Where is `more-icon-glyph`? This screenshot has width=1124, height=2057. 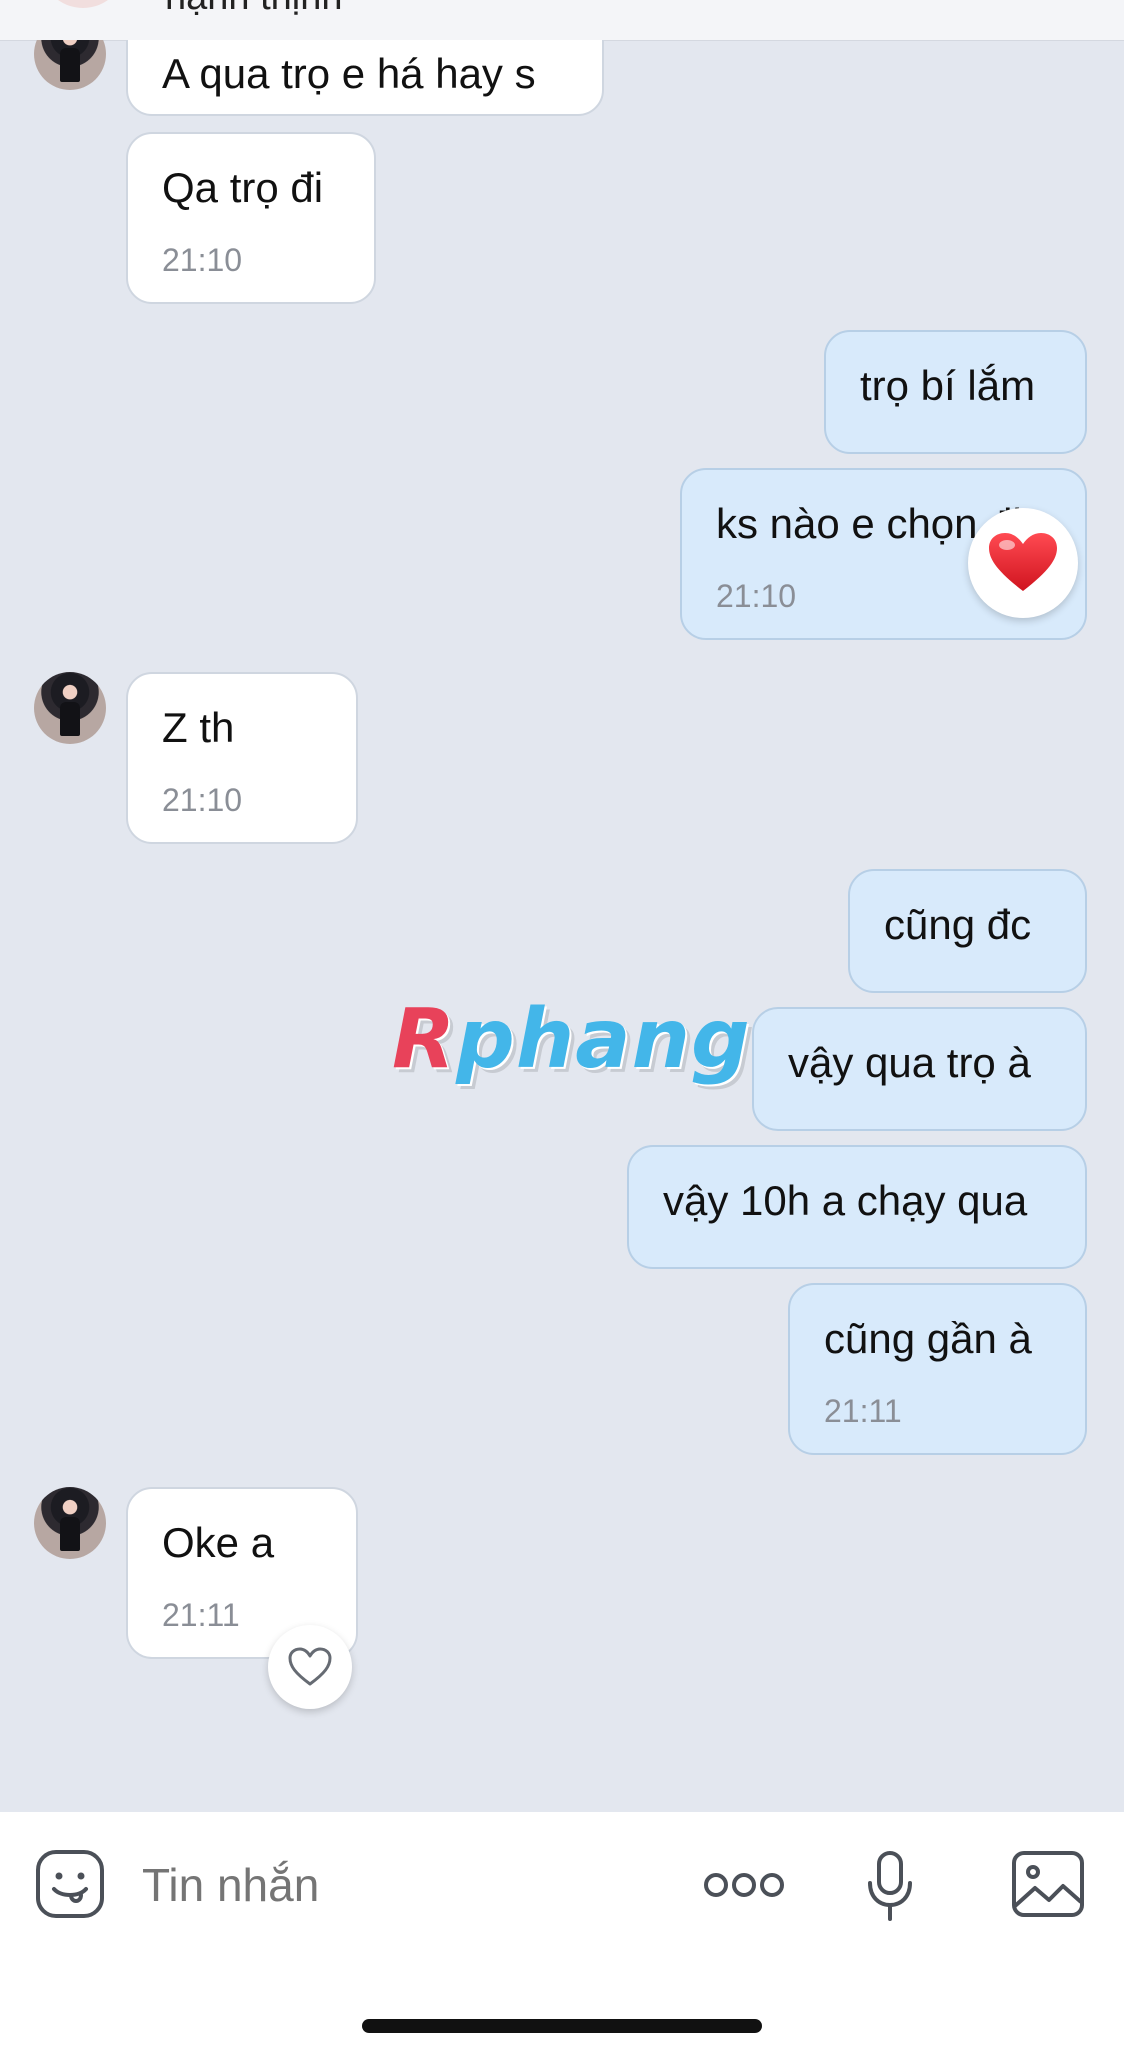
more-icon-glyph is located at coordinates (744, 1885).